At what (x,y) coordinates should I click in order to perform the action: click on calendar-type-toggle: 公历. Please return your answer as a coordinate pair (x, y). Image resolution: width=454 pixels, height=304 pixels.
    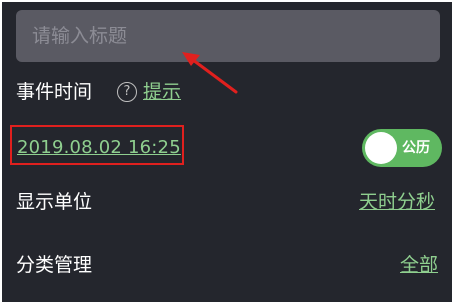
    Looking at the image, I should click on (402, 148).